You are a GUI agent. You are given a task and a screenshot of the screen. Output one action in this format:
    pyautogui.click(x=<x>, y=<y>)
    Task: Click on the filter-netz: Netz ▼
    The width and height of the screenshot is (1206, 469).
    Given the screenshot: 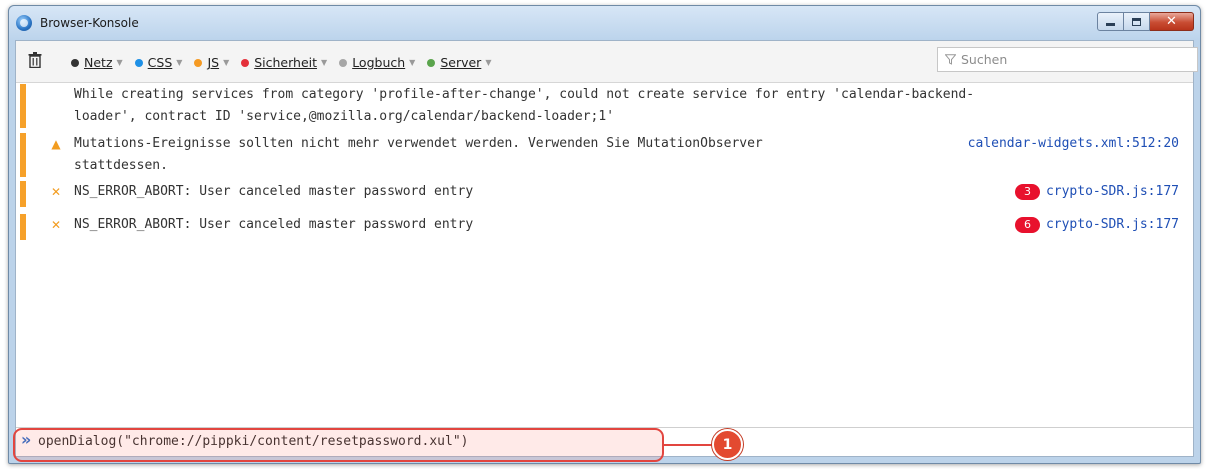 What is the action you would take?
    pyautogui.click(x=97, y=62)
    